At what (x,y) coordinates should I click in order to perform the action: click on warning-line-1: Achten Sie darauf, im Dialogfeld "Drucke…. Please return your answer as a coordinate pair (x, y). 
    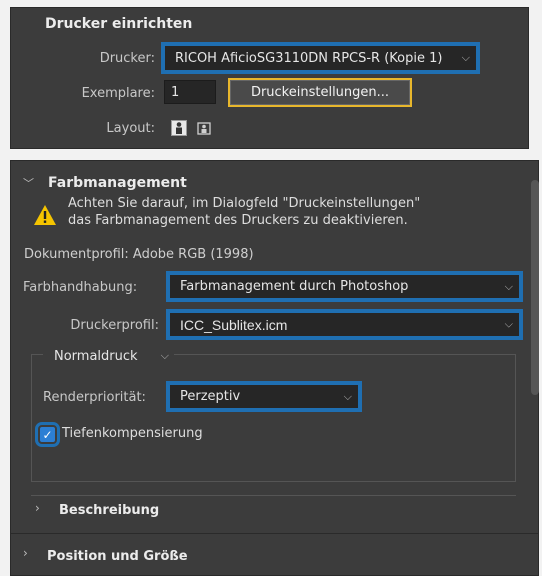
    Looking at the image, I should click on (244, 203).